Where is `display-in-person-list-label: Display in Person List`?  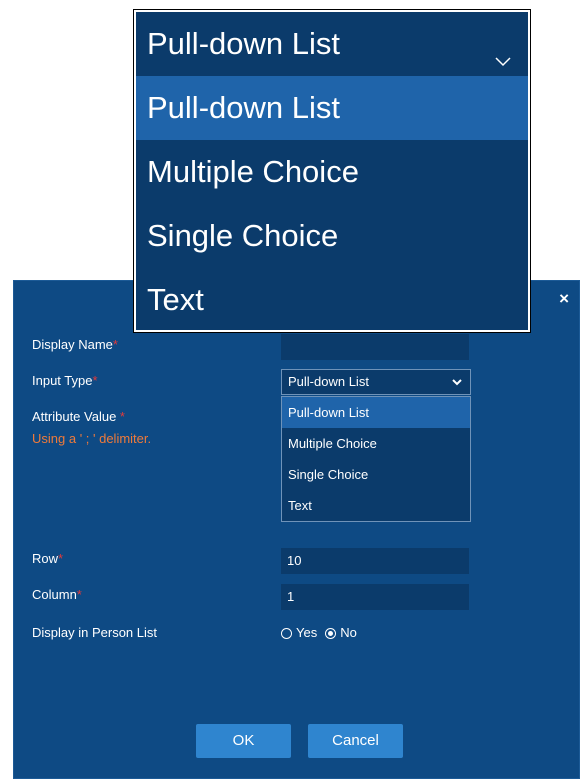 display-in-person-list-label: Display in Person List is located at coordinates (94, 632).